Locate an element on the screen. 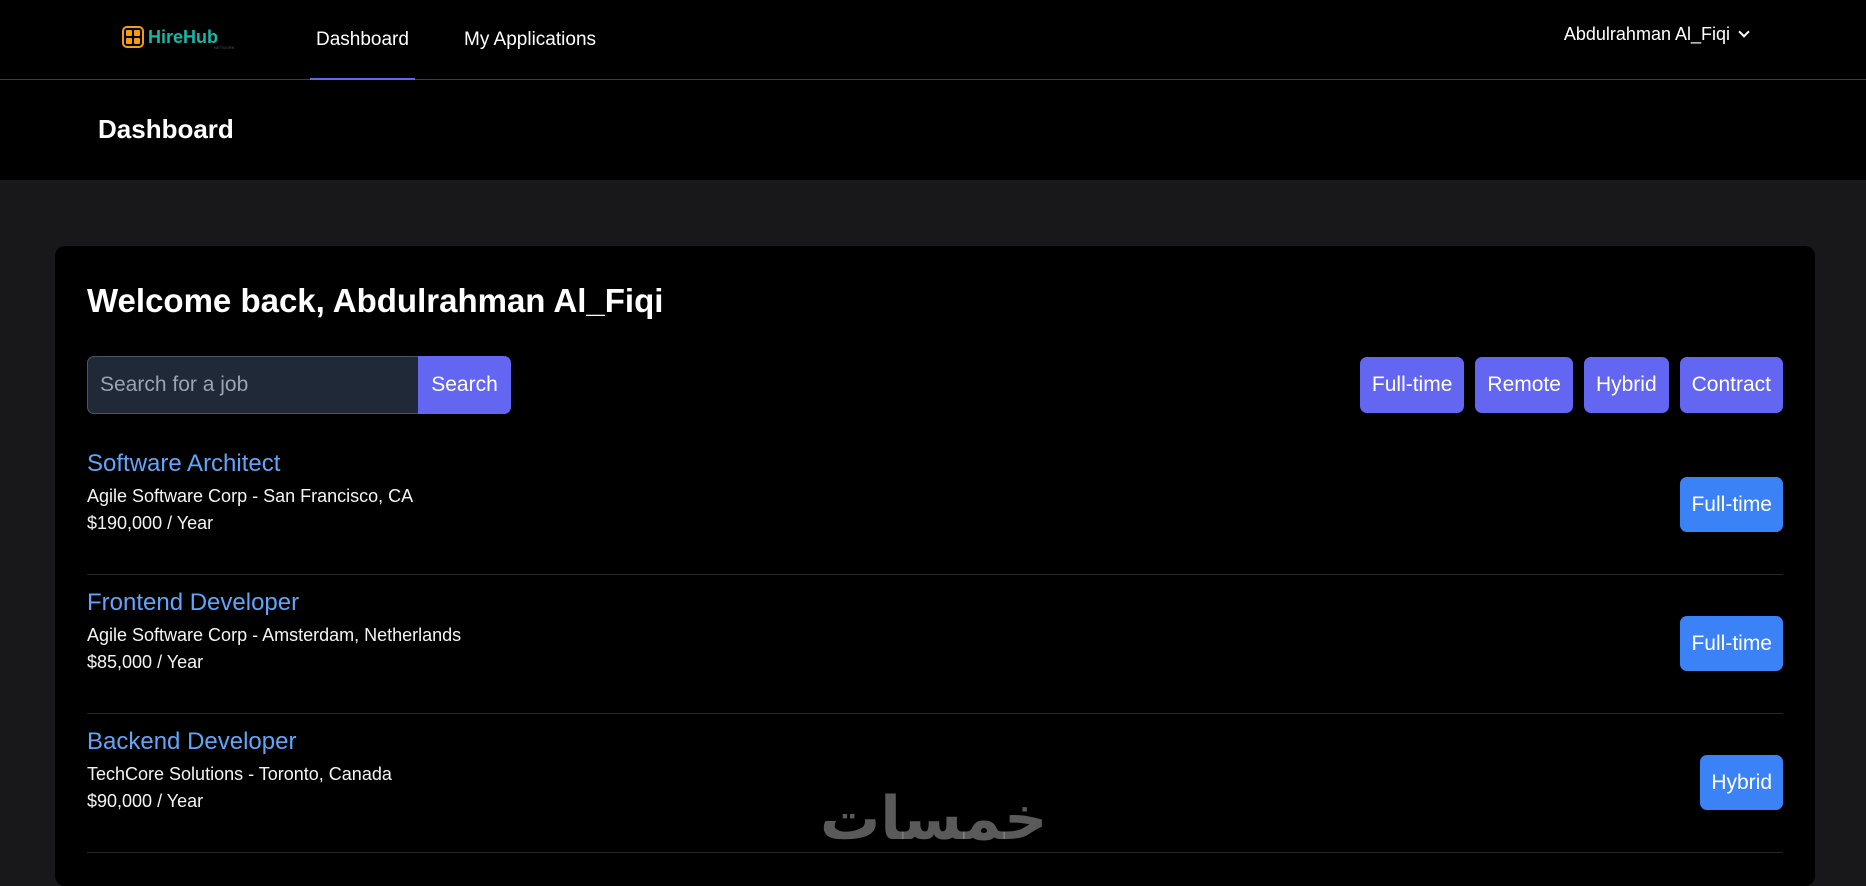 The height and width of the screenshot is (886, 1866). job-company-location: TechCore Solutions - Toronto, Canada is located at coordinates (239, 774).